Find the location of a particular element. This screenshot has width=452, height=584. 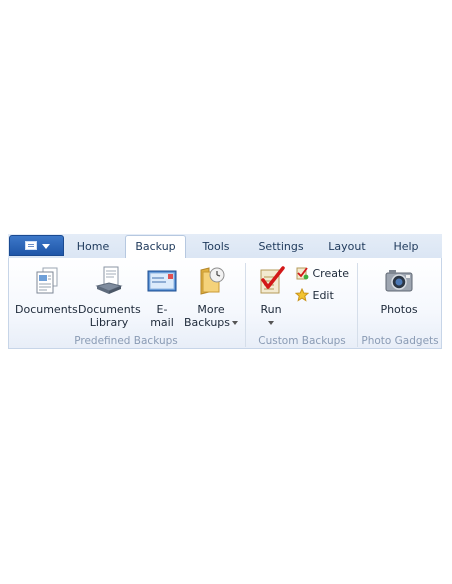

run-dropdown is located at coordinates (271, 322).